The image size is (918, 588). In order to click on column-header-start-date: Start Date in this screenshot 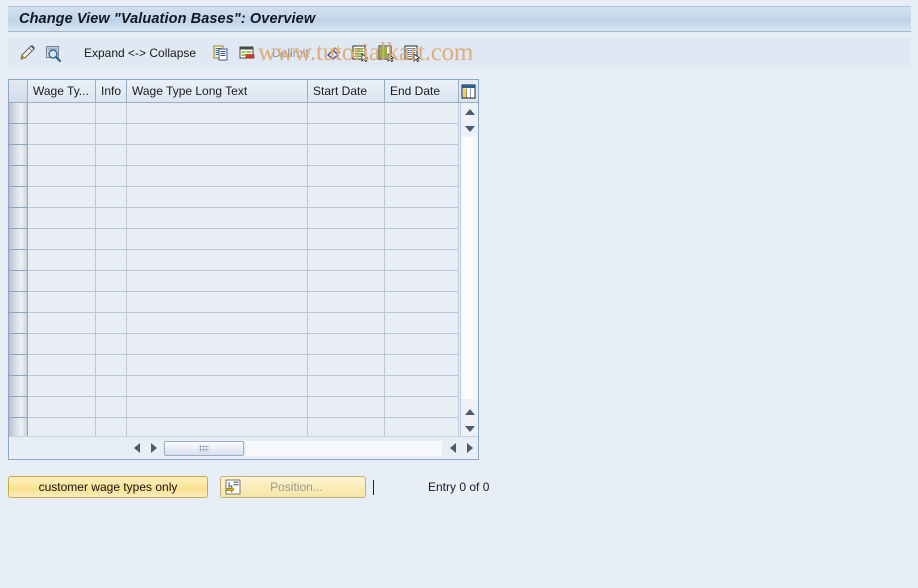, I will do `click(346, 91)`.